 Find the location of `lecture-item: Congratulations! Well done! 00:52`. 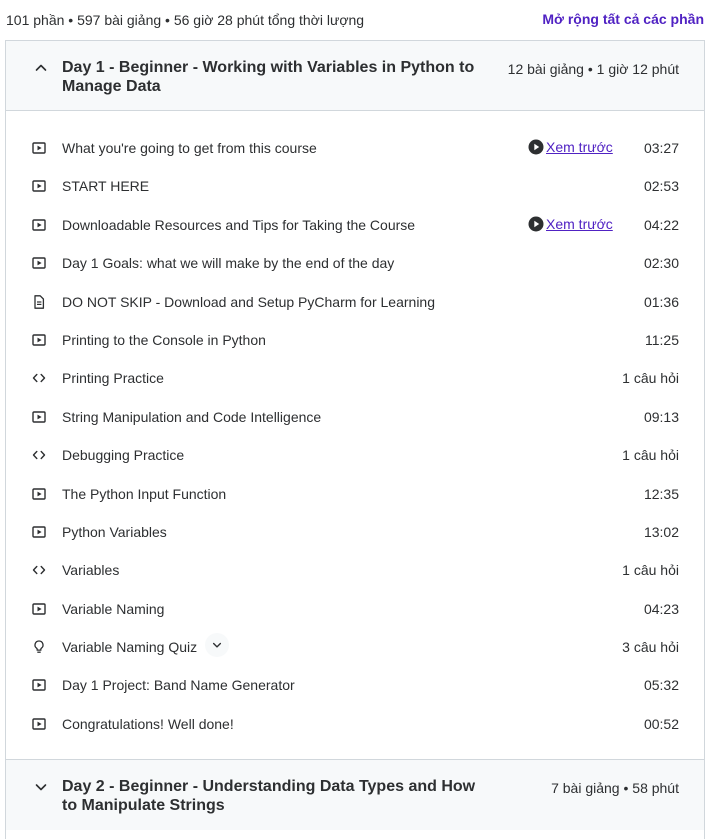

lecture-item: Congratulations! Well done! 00:52 is located at coordinates (355, 724).